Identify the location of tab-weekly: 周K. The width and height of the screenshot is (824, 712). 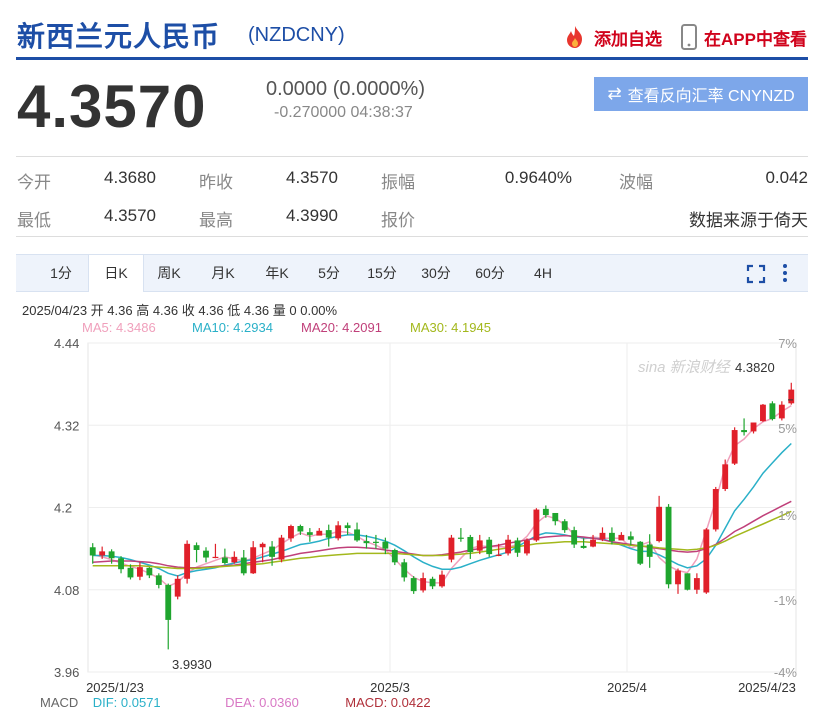
(169, 273).